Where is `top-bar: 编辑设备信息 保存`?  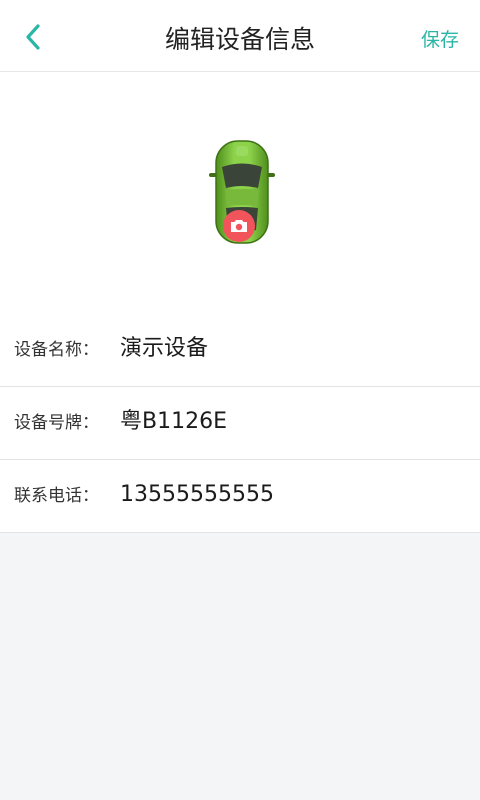
top-bar: 编辑设备信息 保存 is located at coordinates (240, 36).